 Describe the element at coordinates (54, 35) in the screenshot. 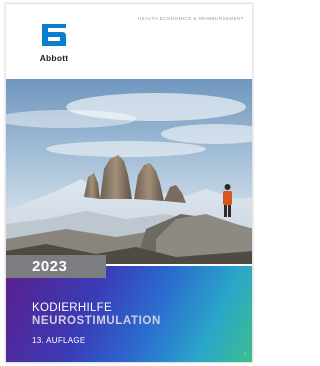

I see `abbott-logo-icon` at that location.